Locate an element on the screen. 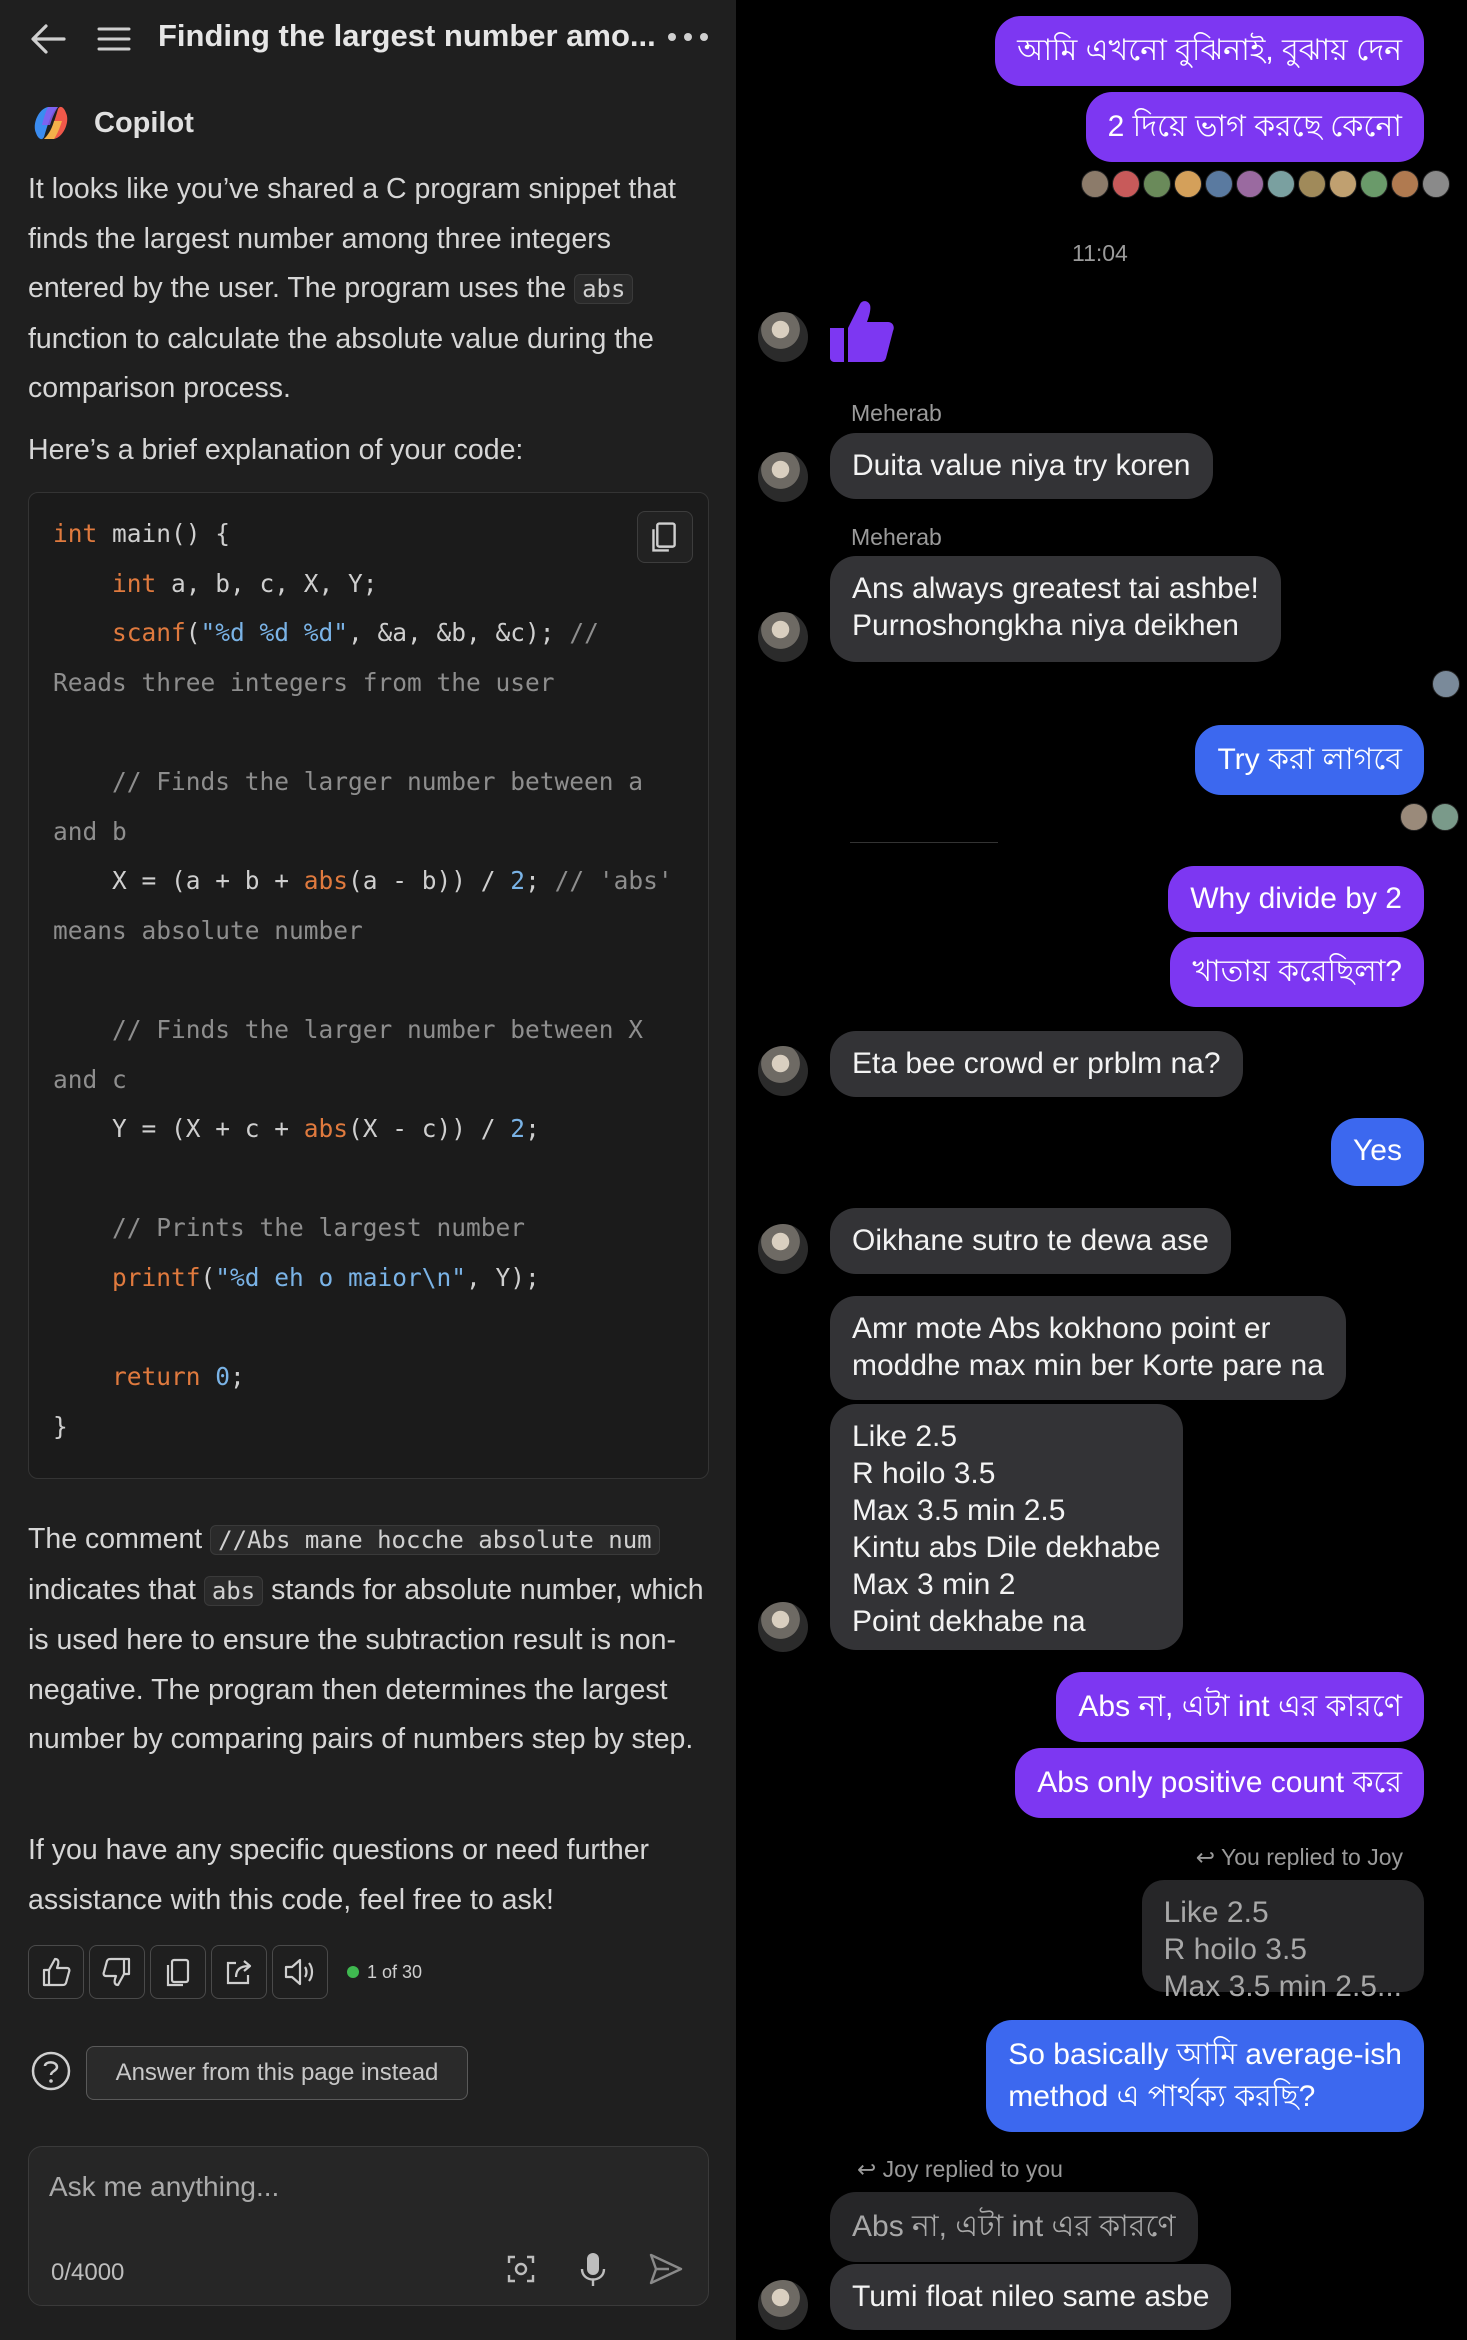  share-button is located at coordinates (239, 1972).